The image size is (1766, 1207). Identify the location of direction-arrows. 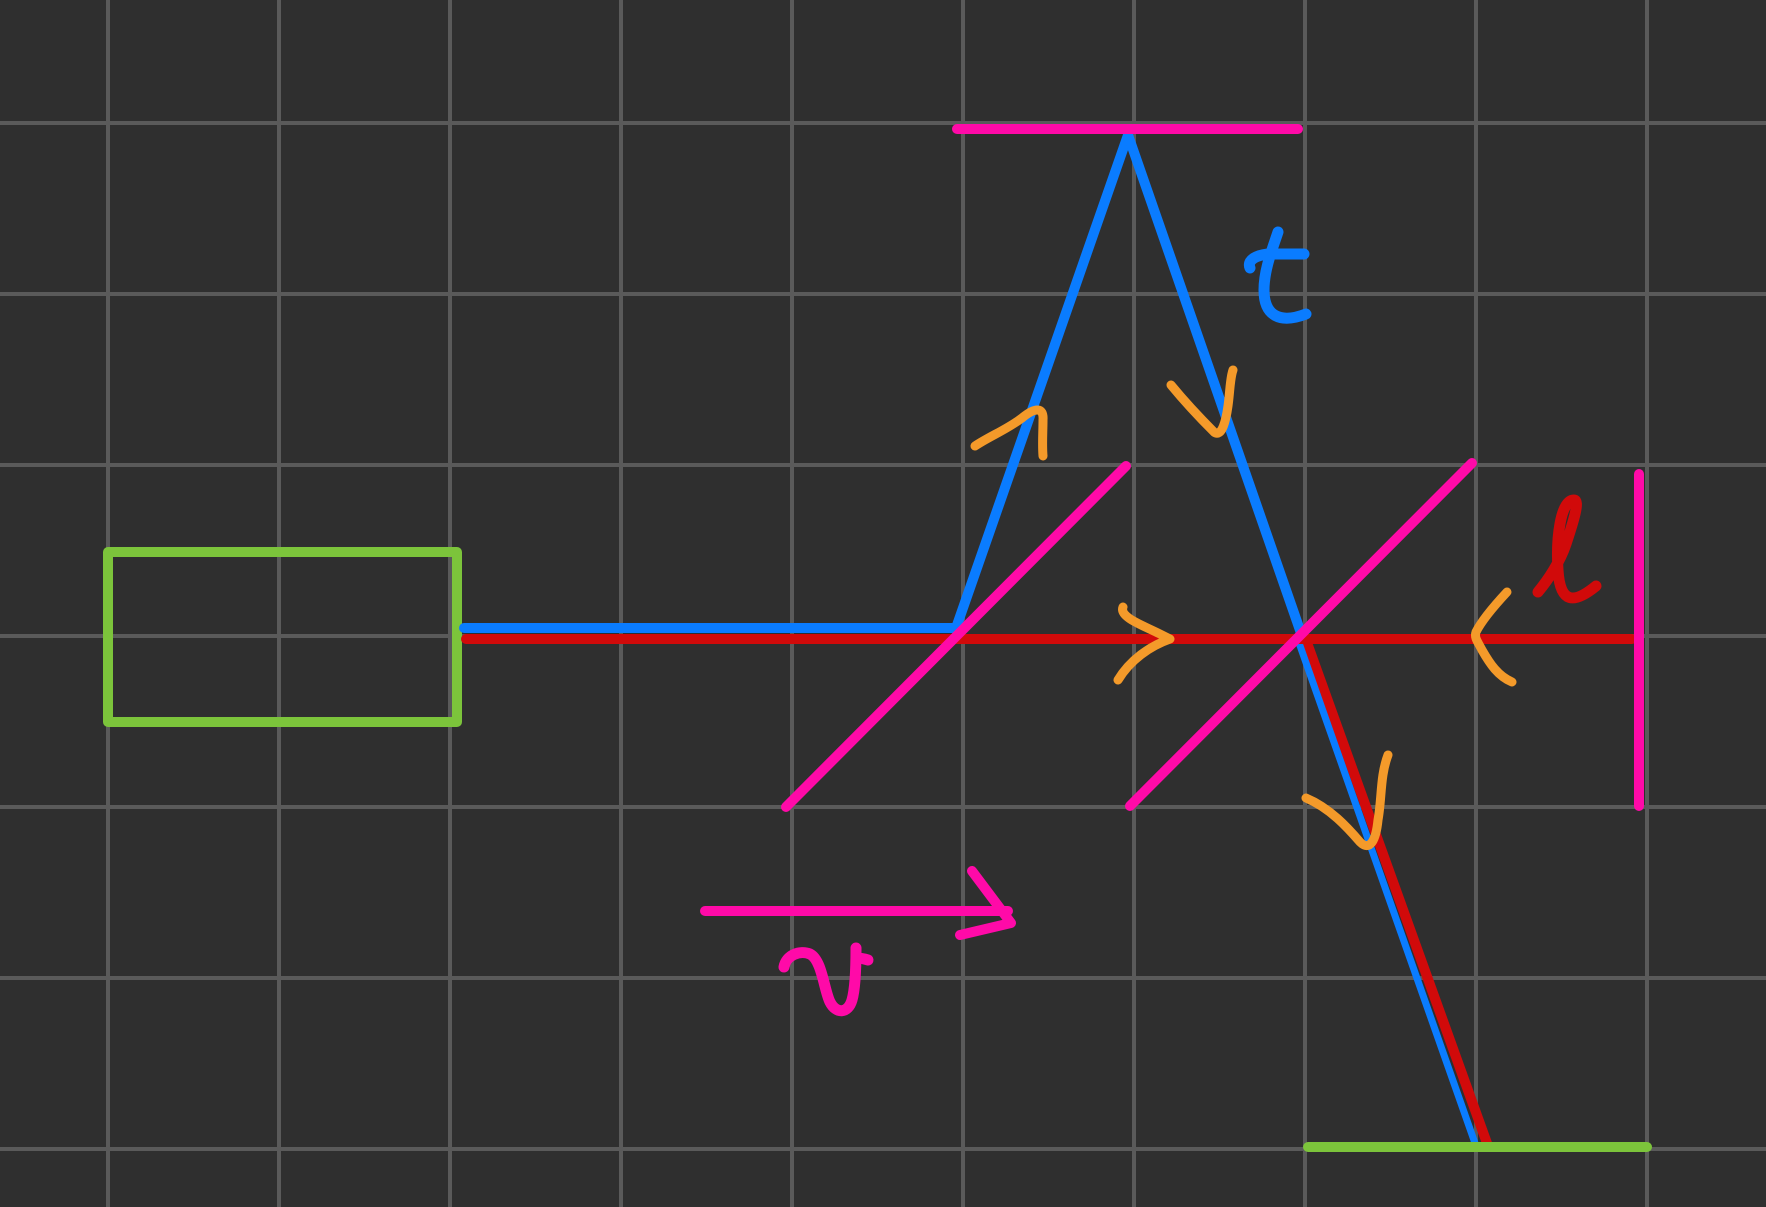
(1243, 607).